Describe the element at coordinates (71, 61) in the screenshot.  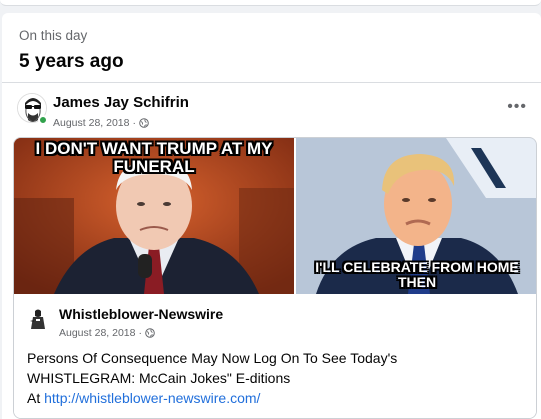
I see `memory-title: 5 years ago` at that location.